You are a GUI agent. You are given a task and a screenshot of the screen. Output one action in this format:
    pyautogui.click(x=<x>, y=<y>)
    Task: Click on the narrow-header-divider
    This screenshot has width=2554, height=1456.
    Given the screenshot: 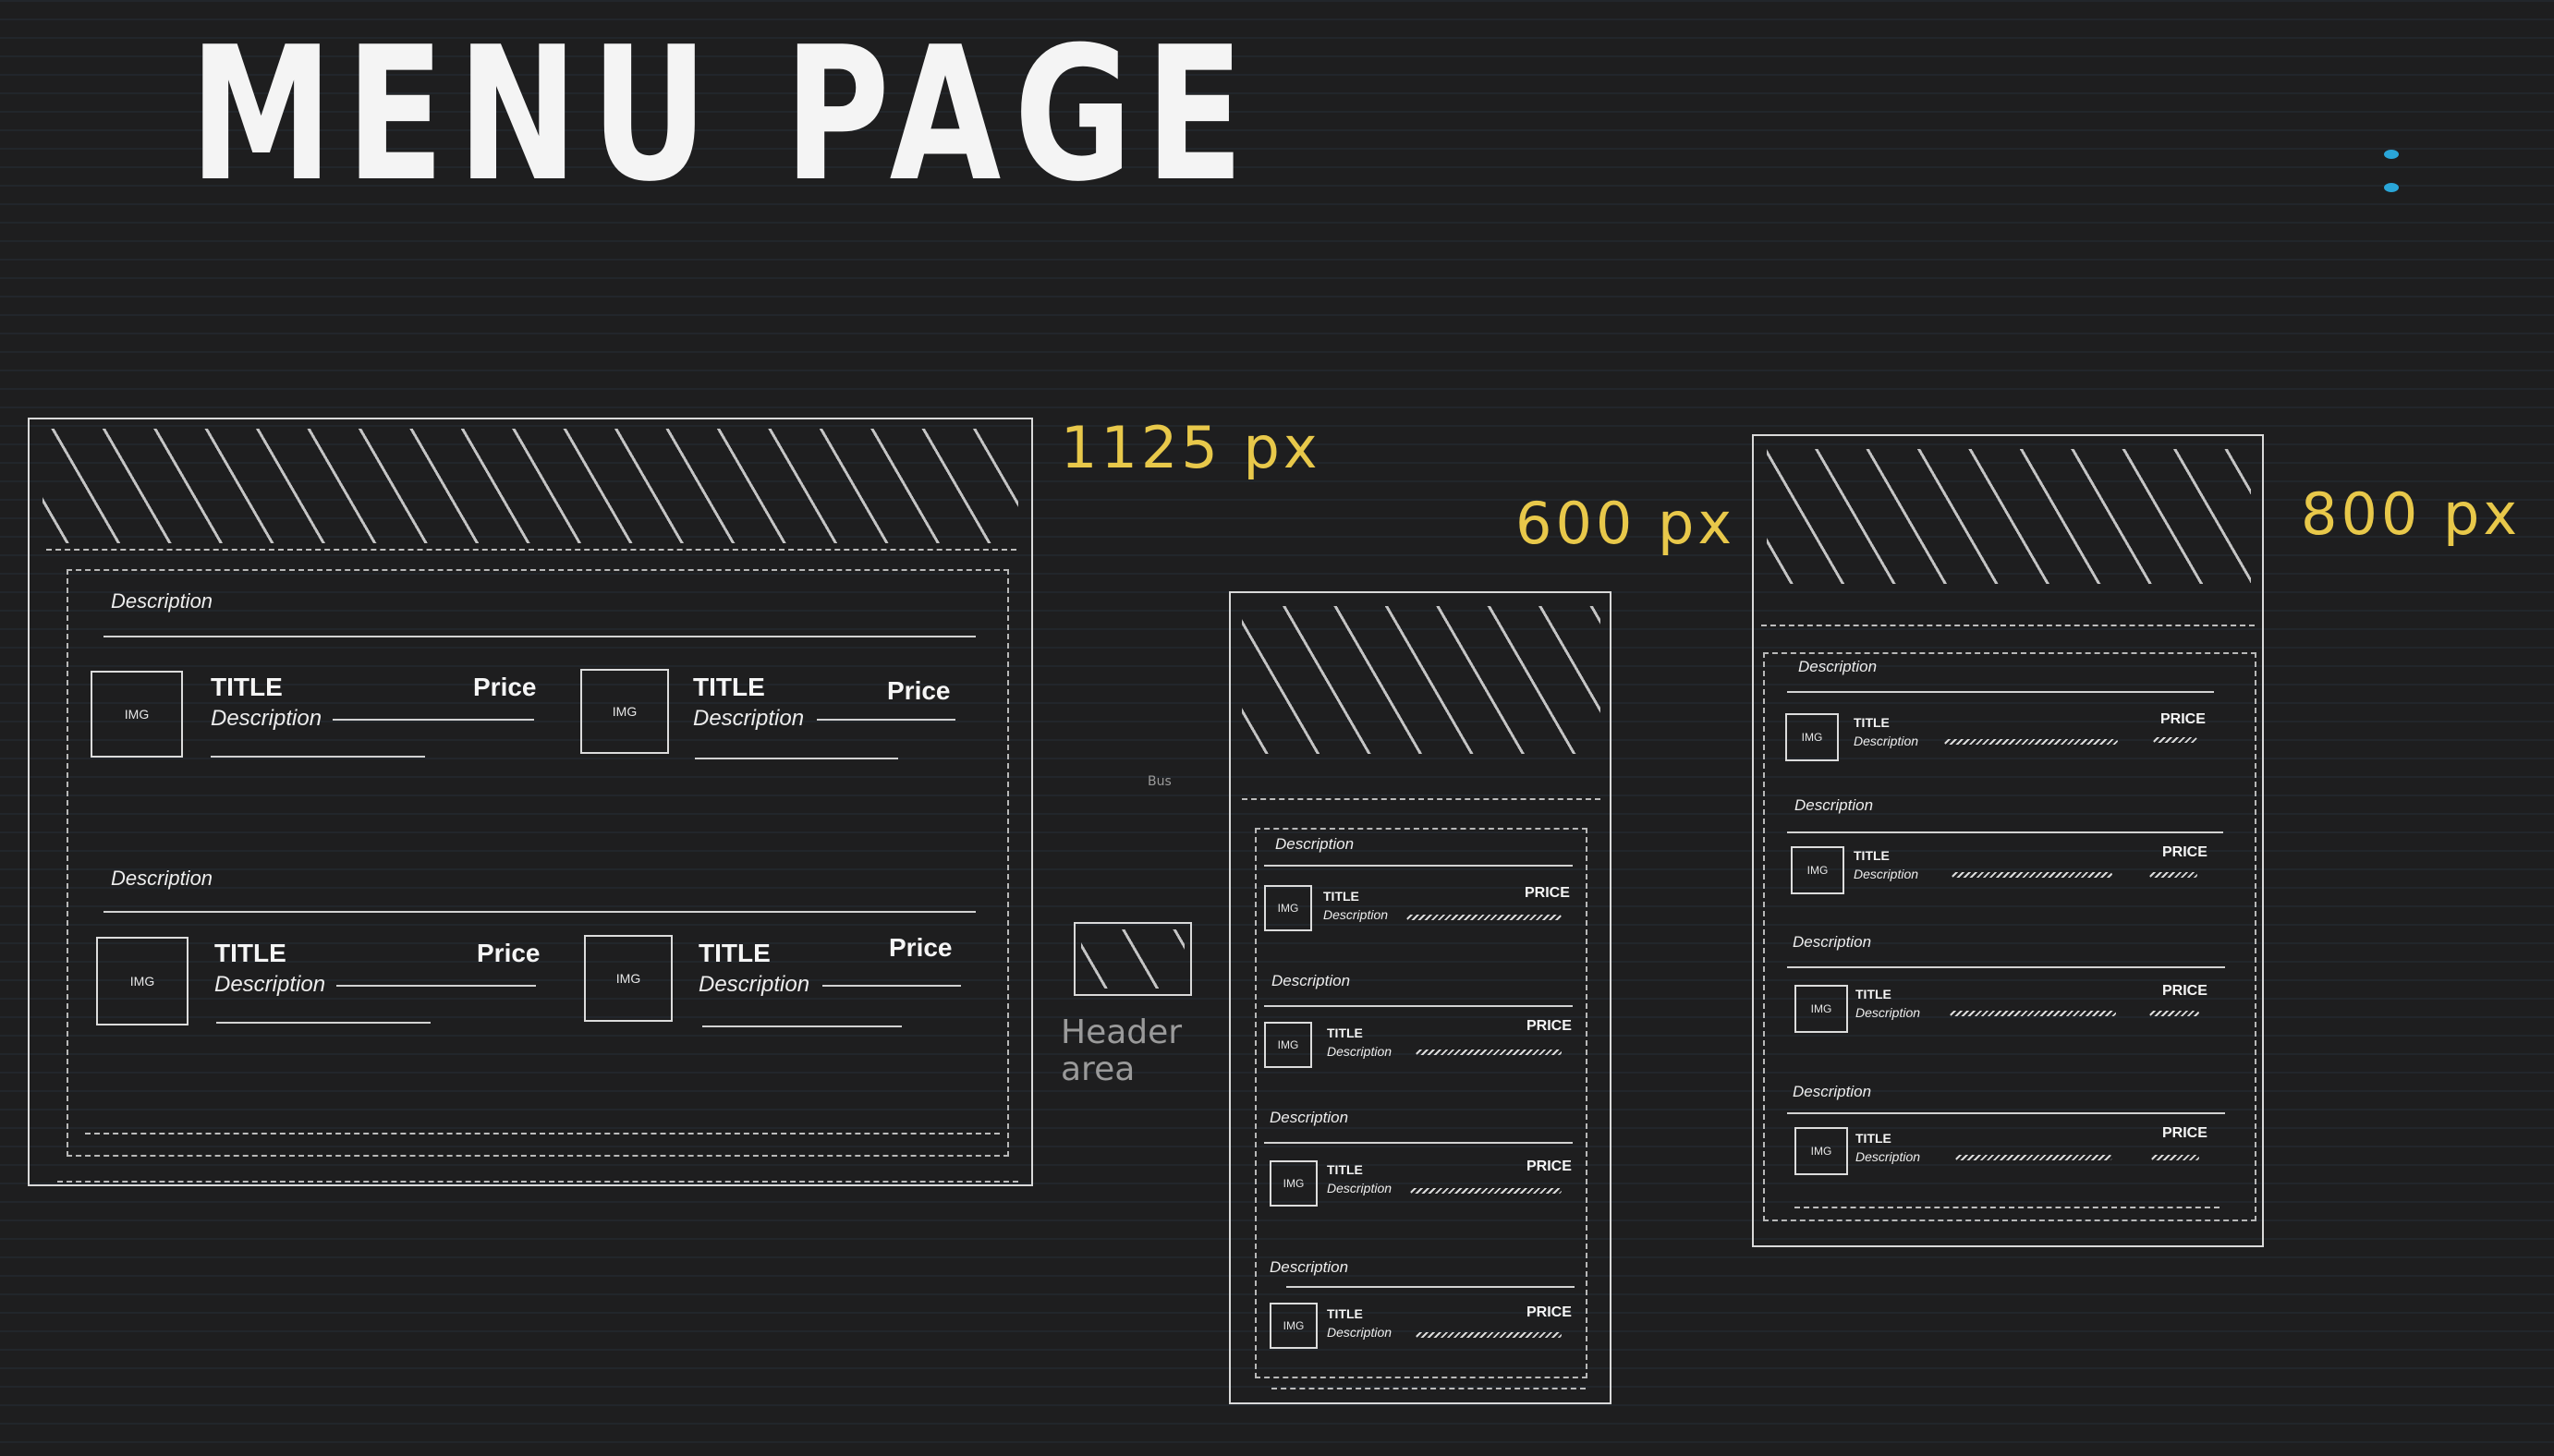 What is the action you would take?
    pyautogui.click(x=2008, y=625)
    